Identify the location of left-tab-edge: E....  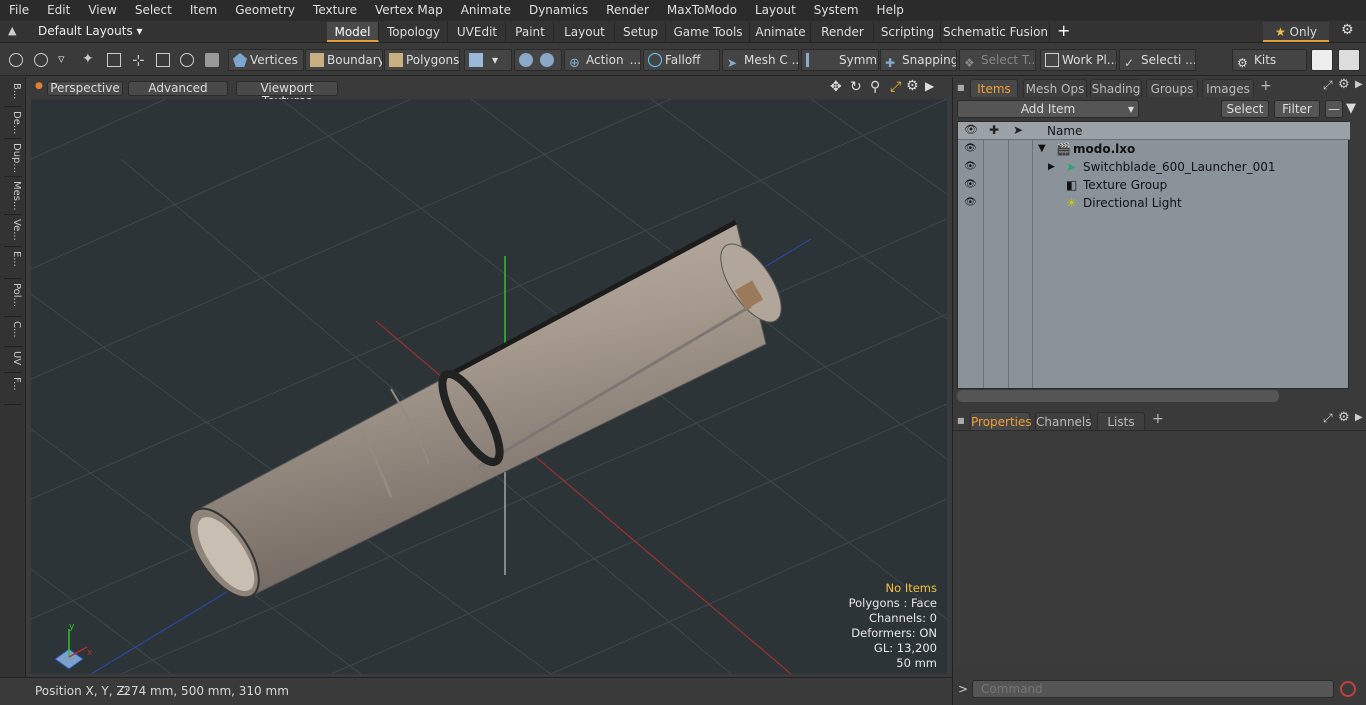
(13, 264).